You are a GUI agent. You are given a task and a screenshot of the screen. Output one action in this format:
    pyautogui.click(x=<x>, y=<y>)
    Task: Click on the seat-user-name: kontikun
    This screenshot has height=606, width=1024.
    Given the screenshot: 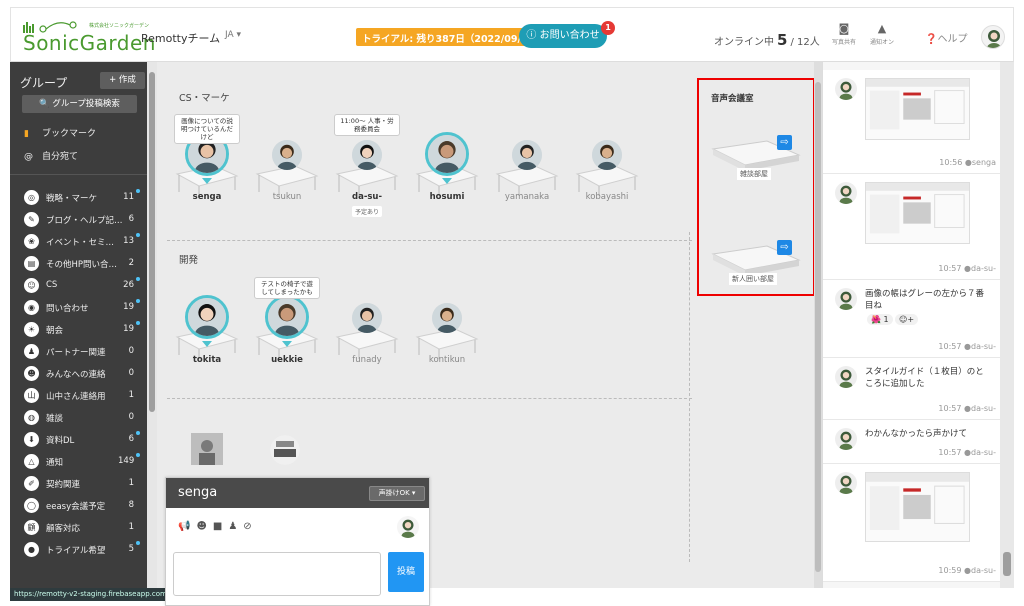 What is the action you would take?
    pyautogui.click(x=447, y=360)
    